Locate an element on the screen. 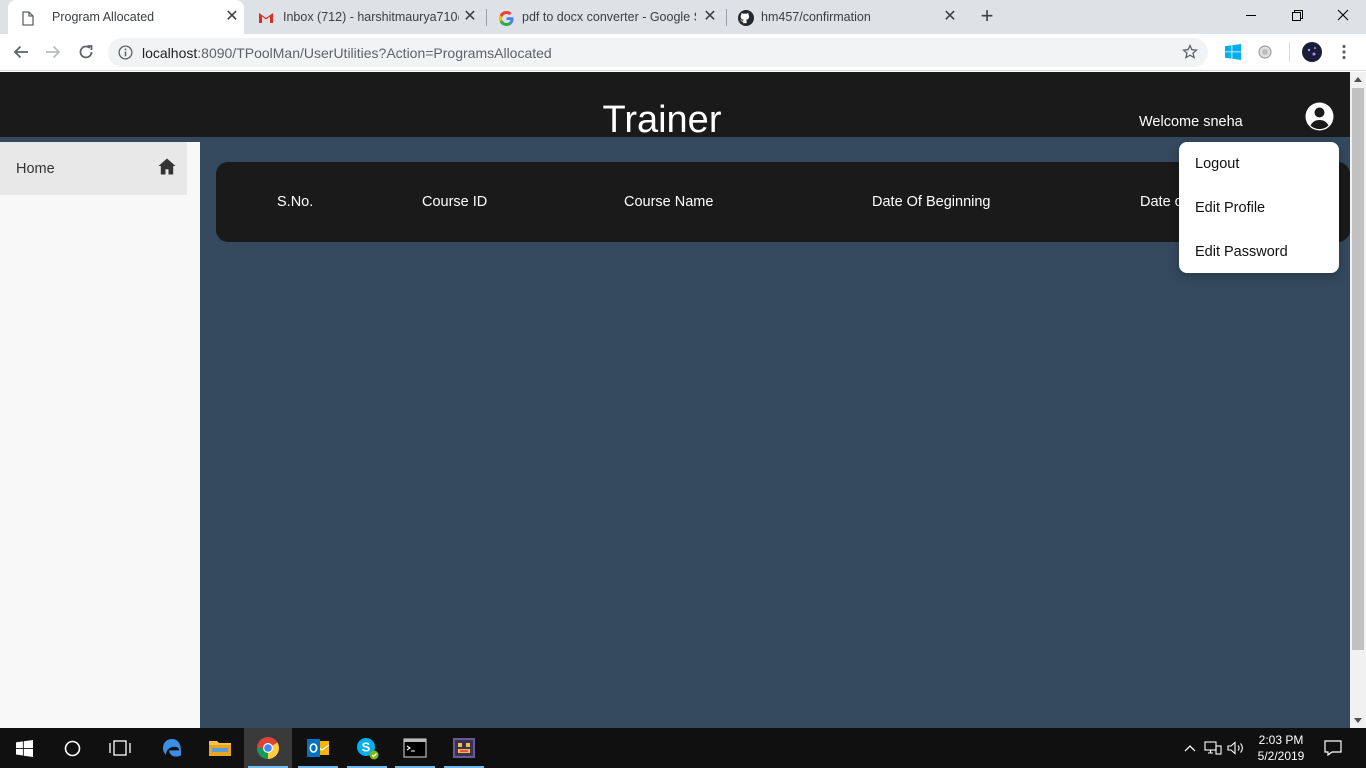 The height and width of the screenshot is (768, 1366). tab-title: Inbox (712) - harshitmaurya710@ is located at coordinates (371, 17).